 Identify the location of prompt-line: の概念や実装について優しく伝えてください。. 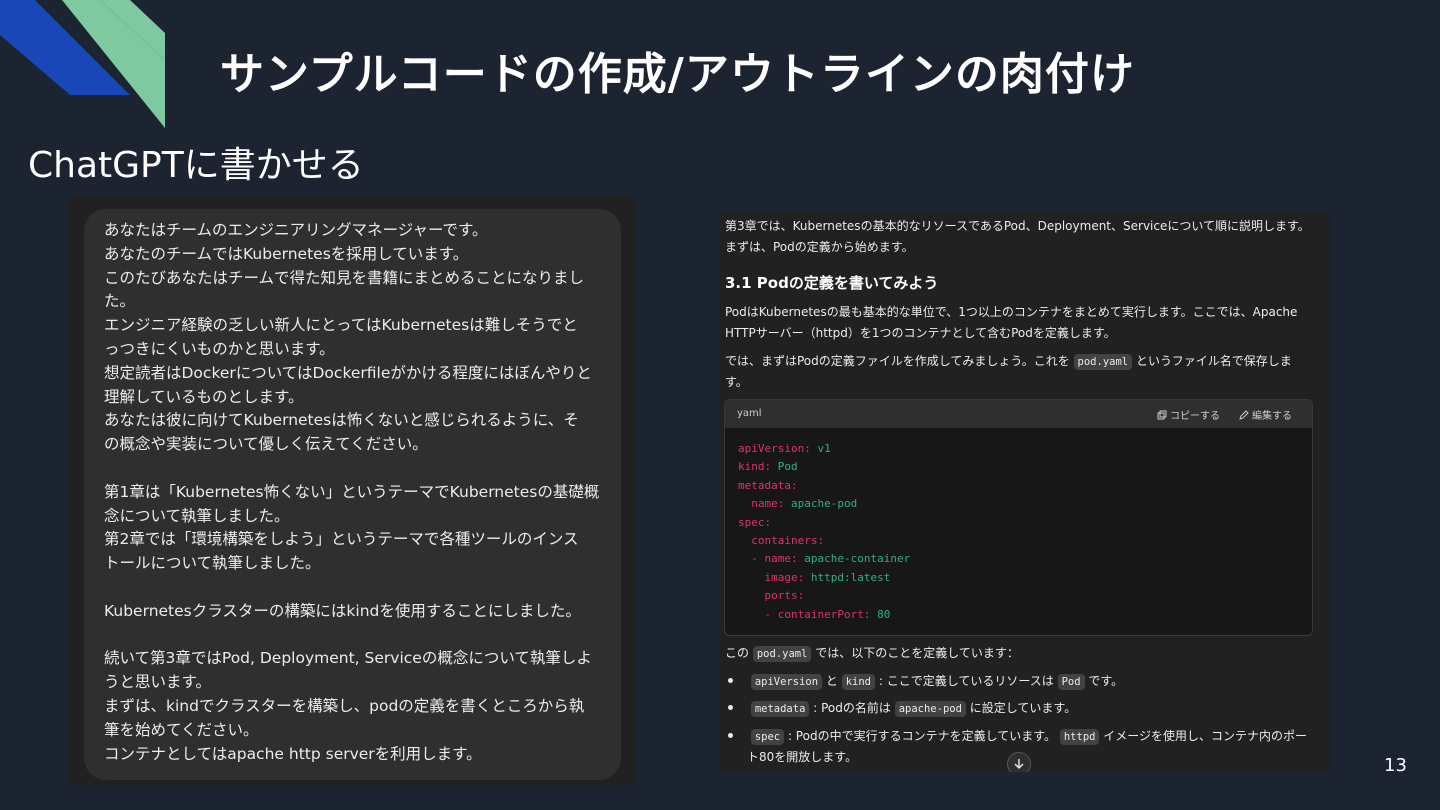
(266, 444).